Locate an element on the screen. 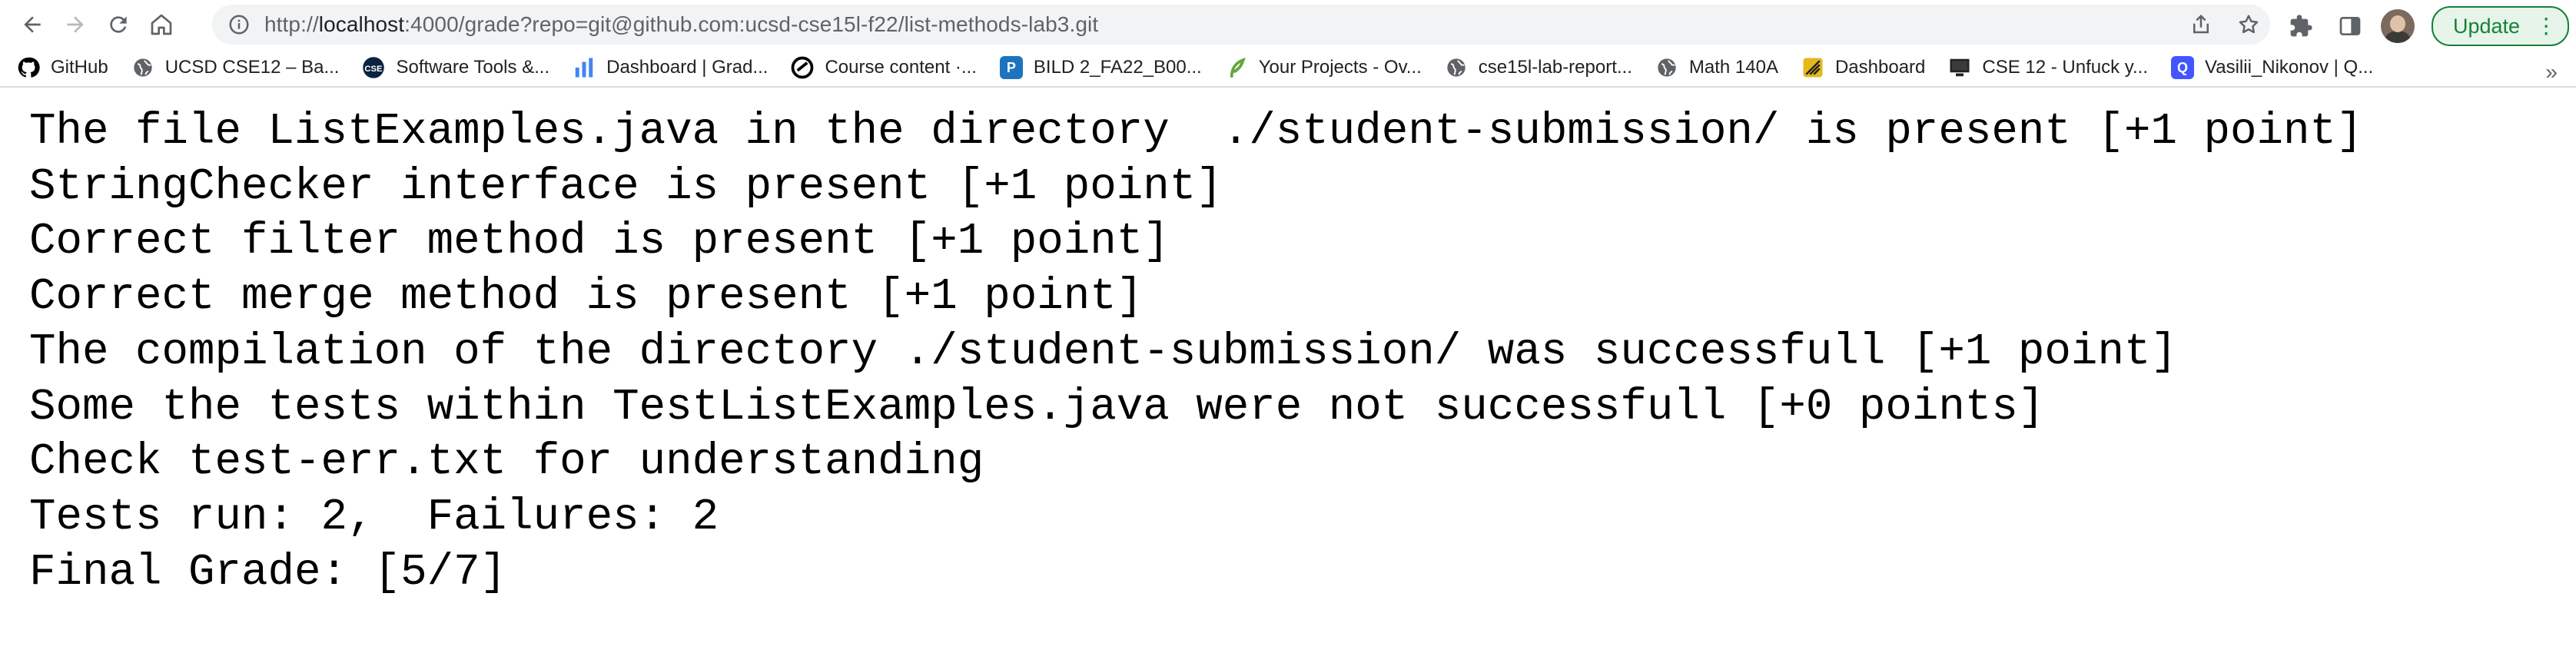  svg-text: CSE is located at coordinates (374, 69).